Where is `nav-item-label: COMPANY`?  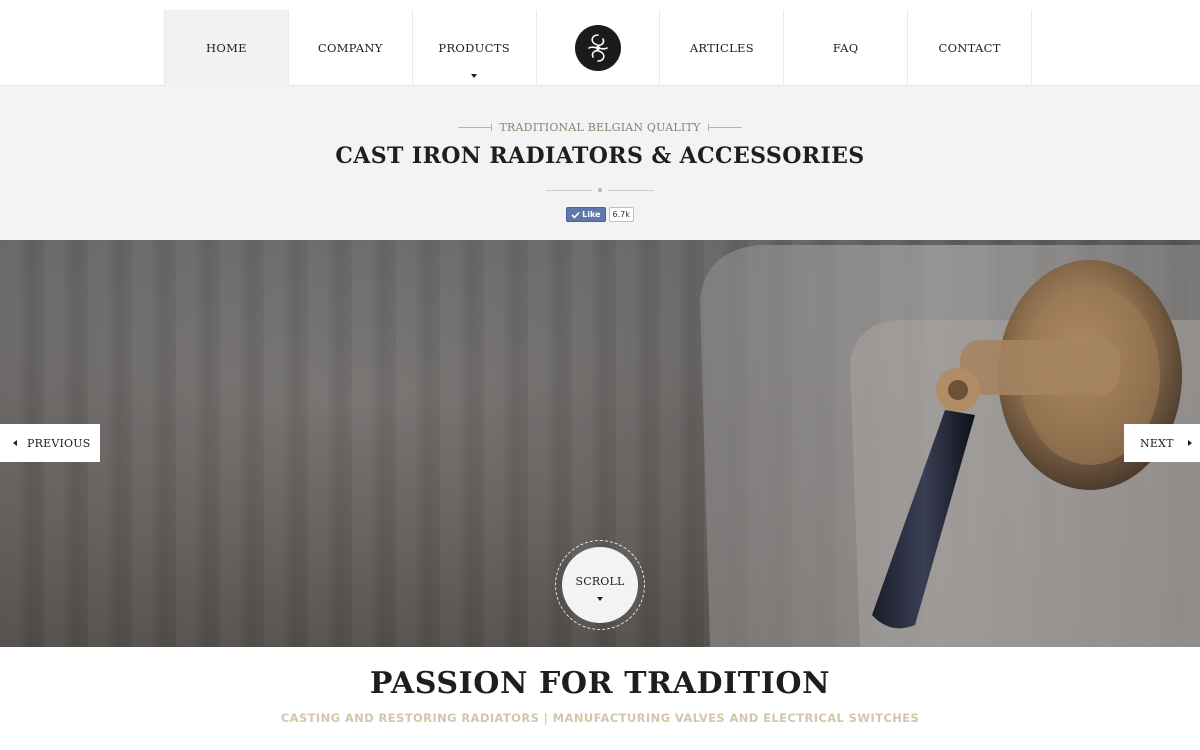 nav-item-label: COMPANY is located at coordinates (350, 48).